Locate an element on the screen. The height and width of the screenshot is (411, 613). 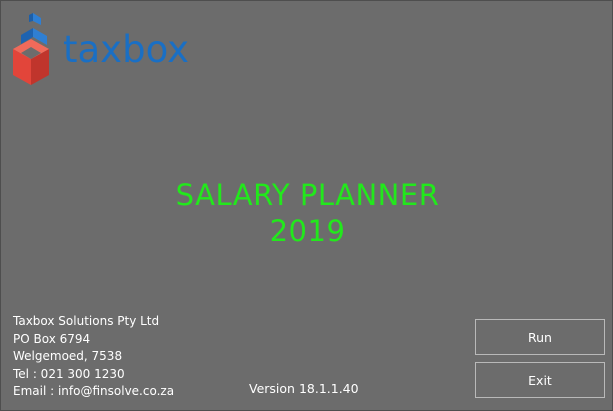
version-label: Version 18.1.1.40 is located at coordinates (304, 388).